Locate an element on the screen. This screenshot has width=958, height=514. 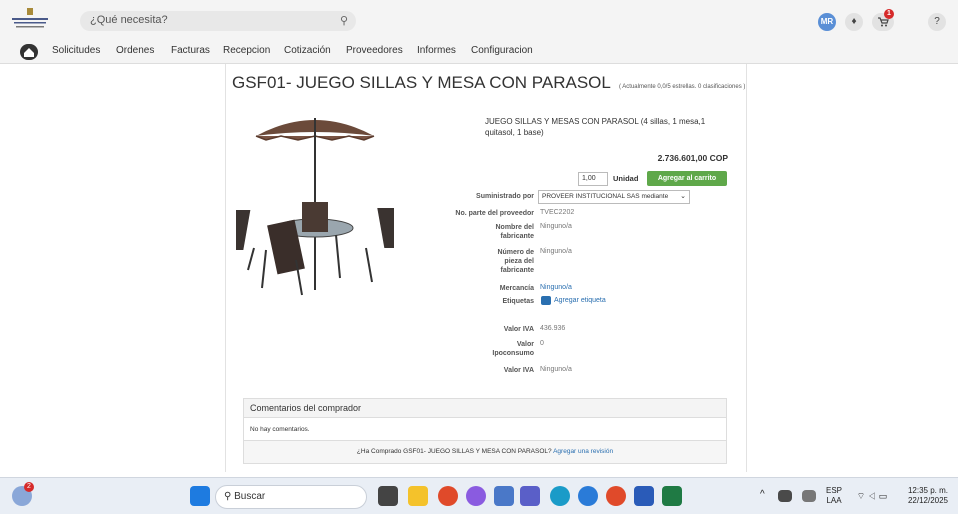
avatar: MR is located at coordinates (827, 22).